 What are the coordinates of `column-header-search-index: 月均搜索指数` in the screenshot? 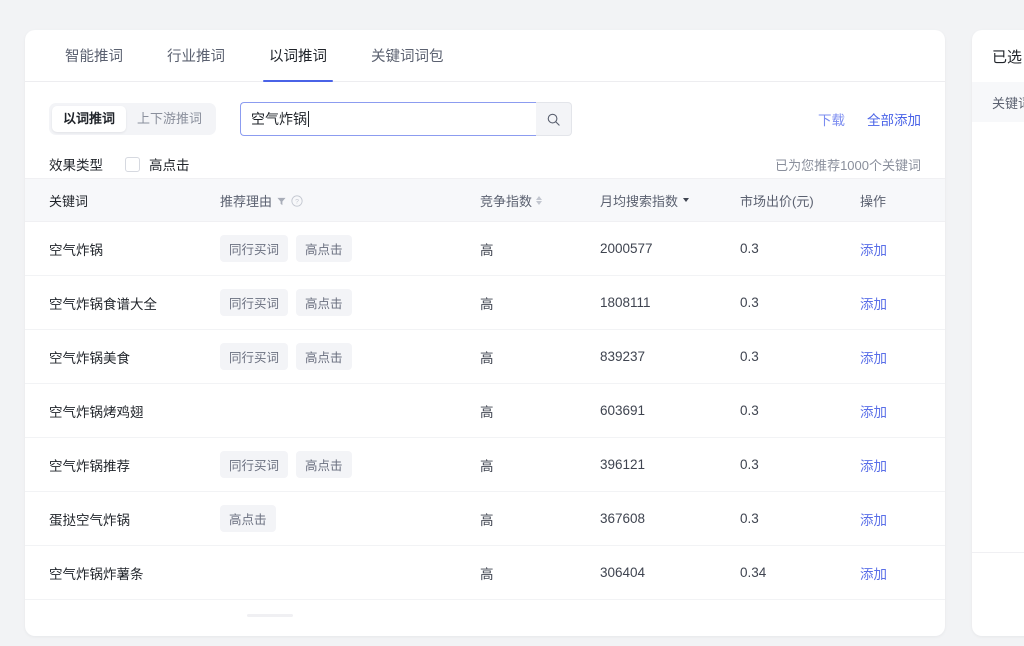 It's located at (670, 200).